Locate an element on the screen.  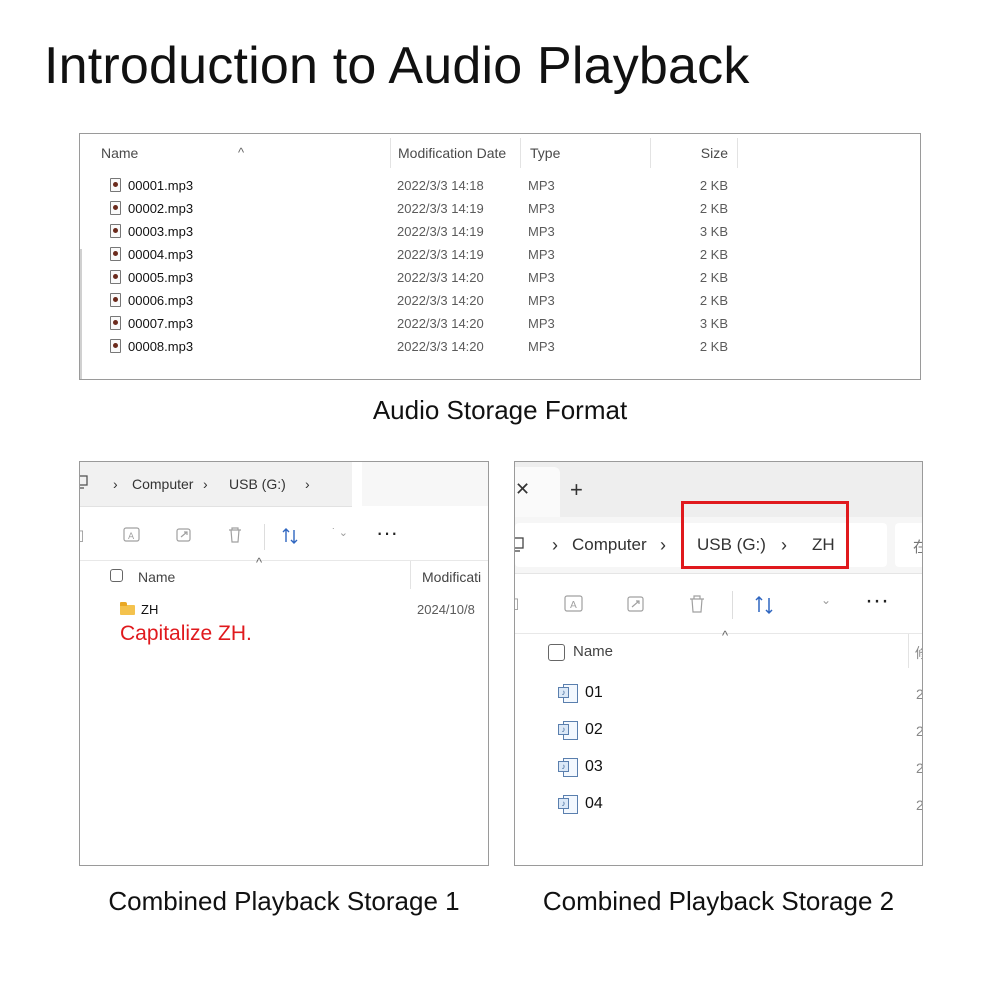
folder-name: 02 is located at coordinates (594, 729).